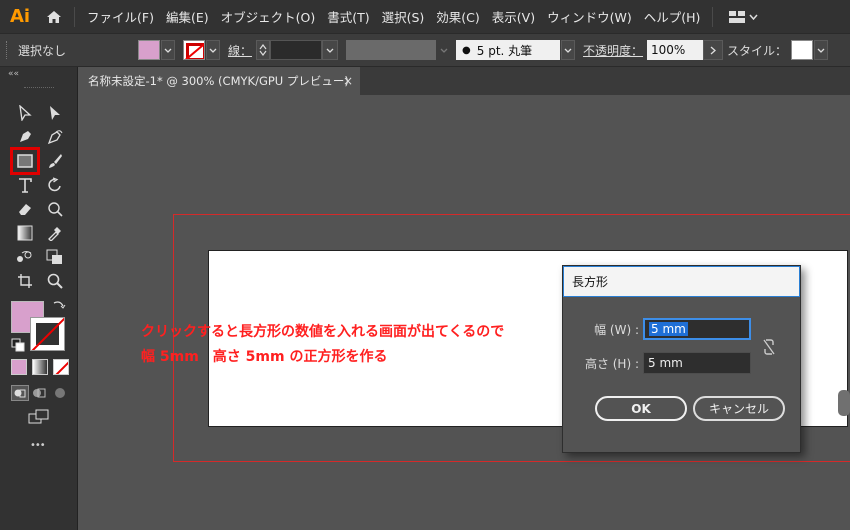  Describe the element at coordinates (268, 16) in the screenshot. I see `menu-object: オブジェクト(O)` at that location.